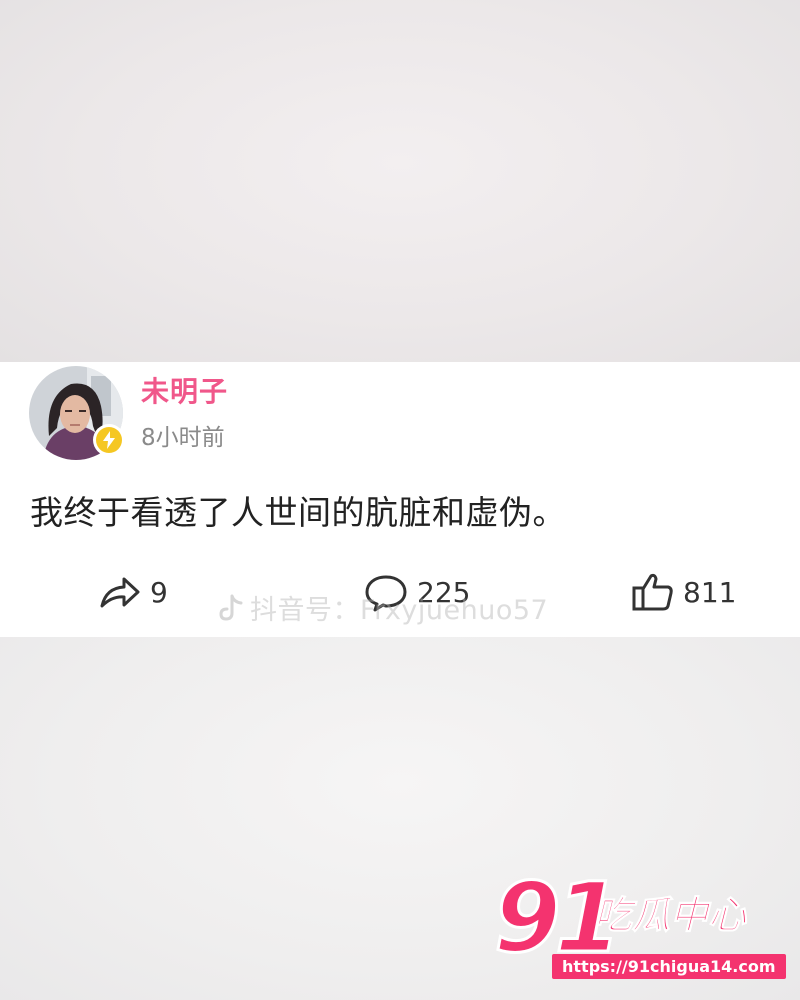 This screenshot has width=800, height=1000. Describe the element at coordinates (710, 592) in the screenshot. I see `like-count: 811` at that location.